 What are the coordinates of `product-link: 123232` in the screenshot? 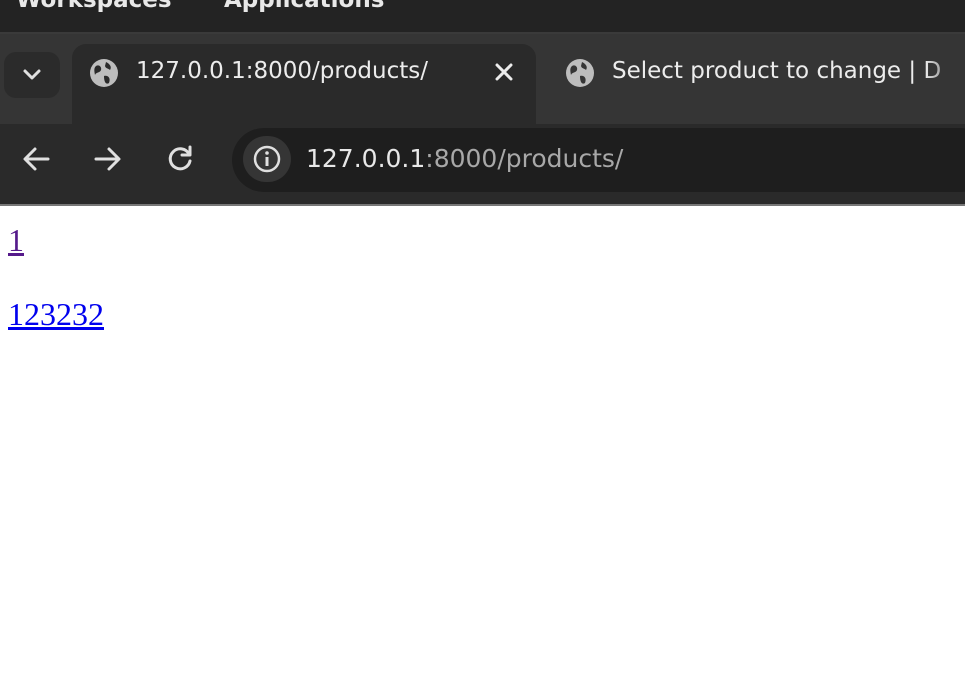 It's located at (56, 314).